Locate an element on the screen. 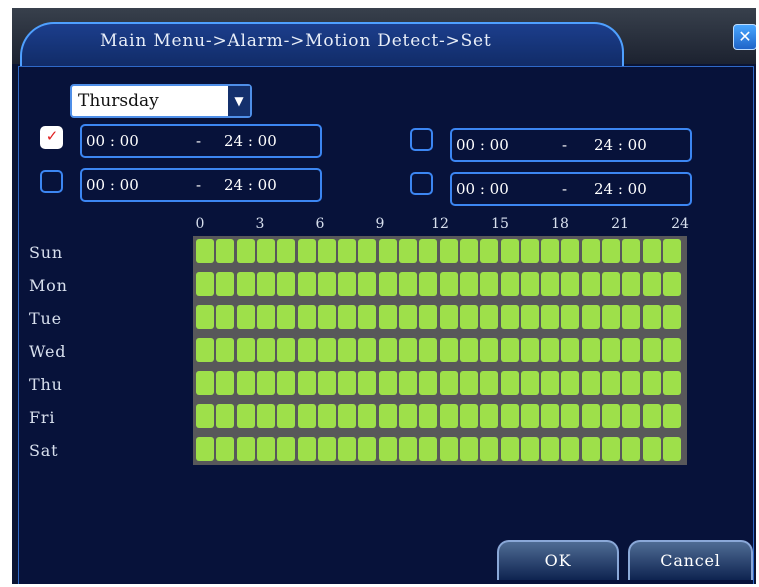 The width and height of the screenshot is (759, 587). period-2-end-time: 24 : 00 is located at coordinates (250, 185).